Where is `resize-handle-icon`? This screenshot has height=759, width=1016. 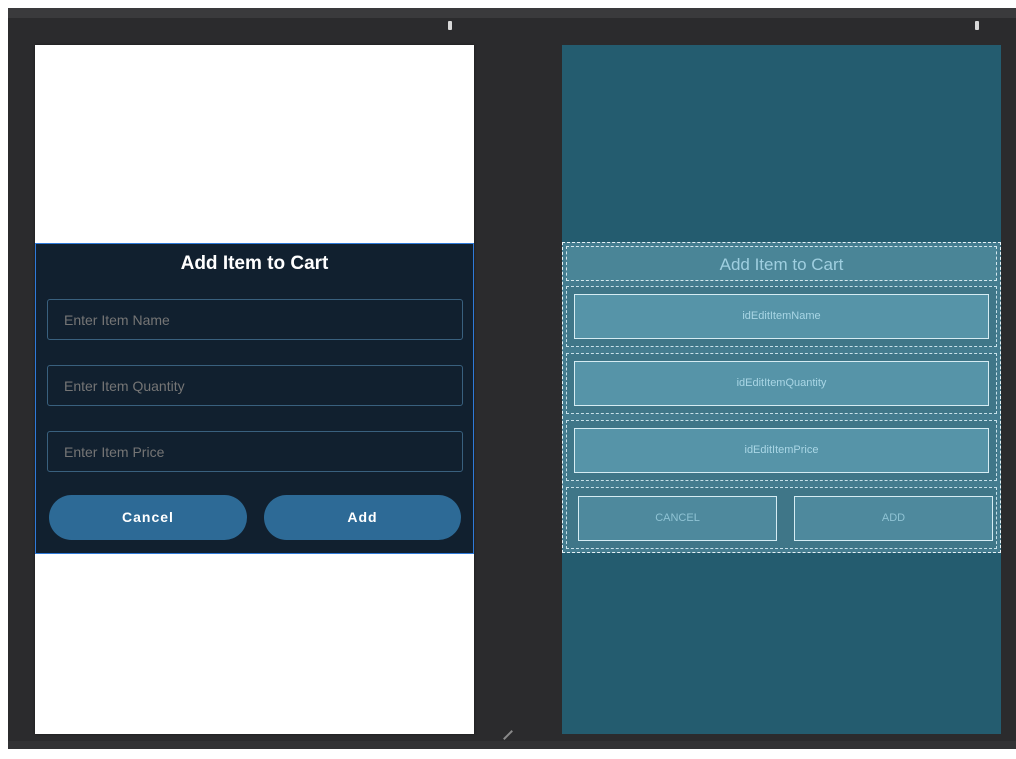 resize-handle-icon is located at coordinates (508, 735).